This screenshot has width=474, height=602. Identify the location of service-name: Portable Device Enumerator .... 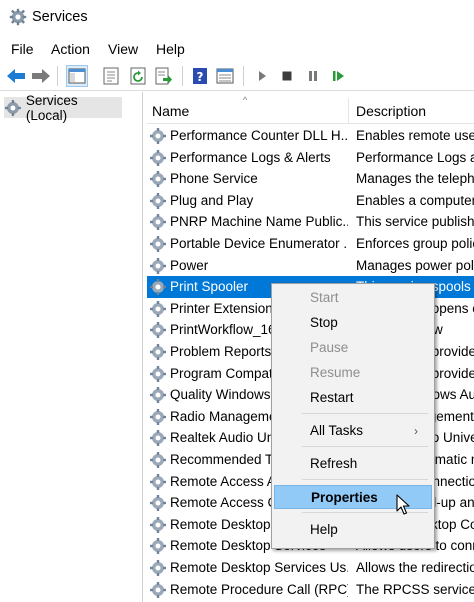
(259, 243).